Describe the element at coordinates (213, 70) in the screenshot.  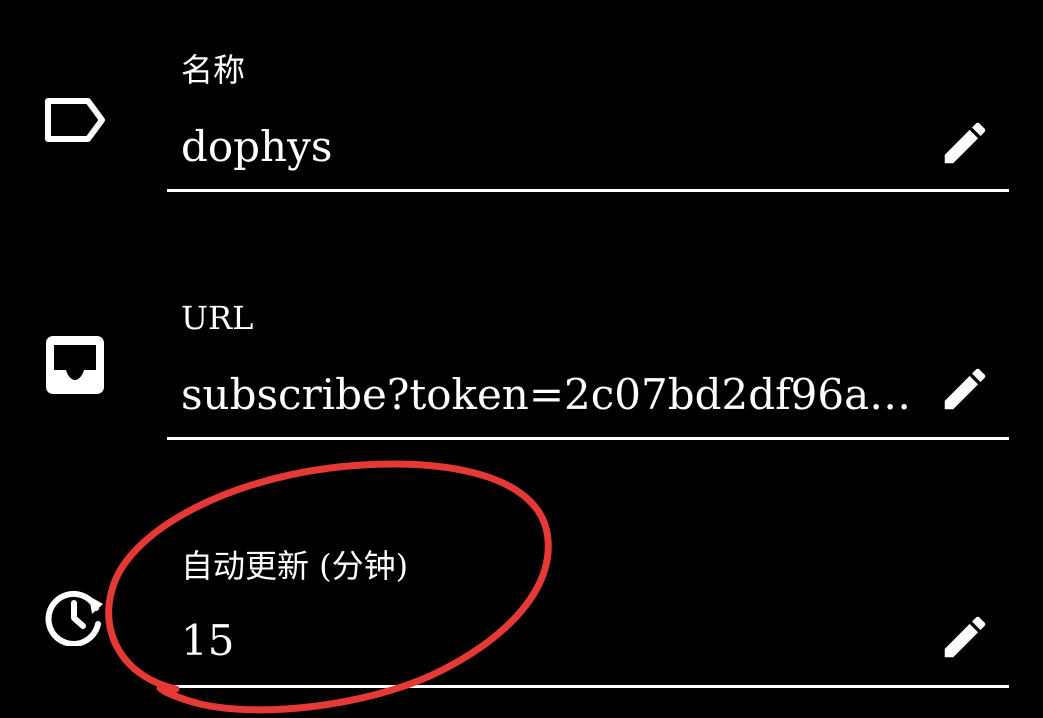
I see `field-label: 名称` at that location.